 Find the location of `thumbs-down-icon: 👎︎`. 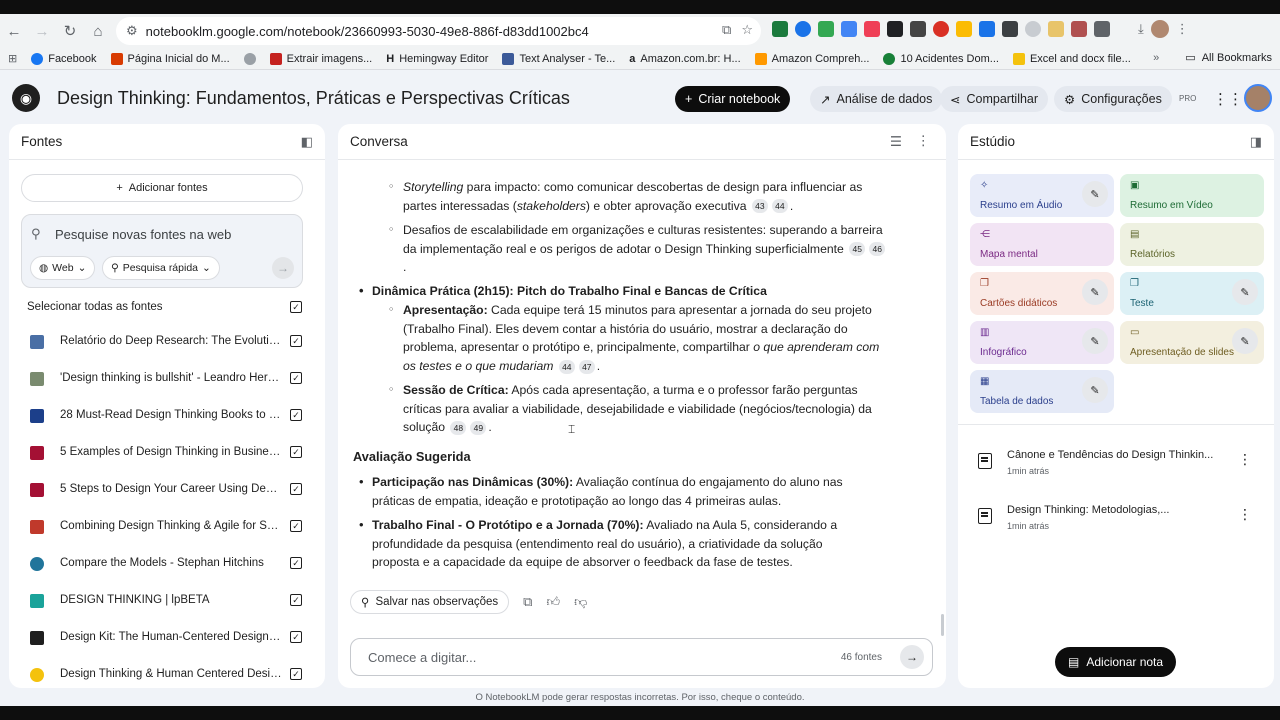

thumbs-down-icon: 👎︎ is located at coordinates (580, 602).